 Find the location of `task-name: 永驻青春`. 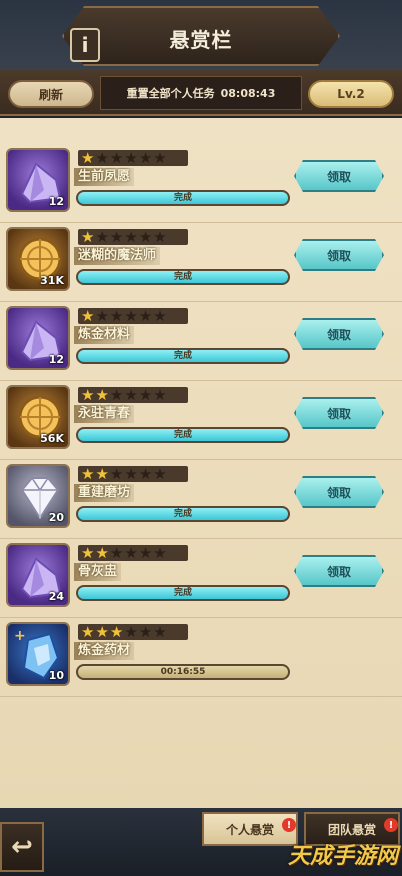

task-name: 永驻青春 is located at coordinates (104, 414).